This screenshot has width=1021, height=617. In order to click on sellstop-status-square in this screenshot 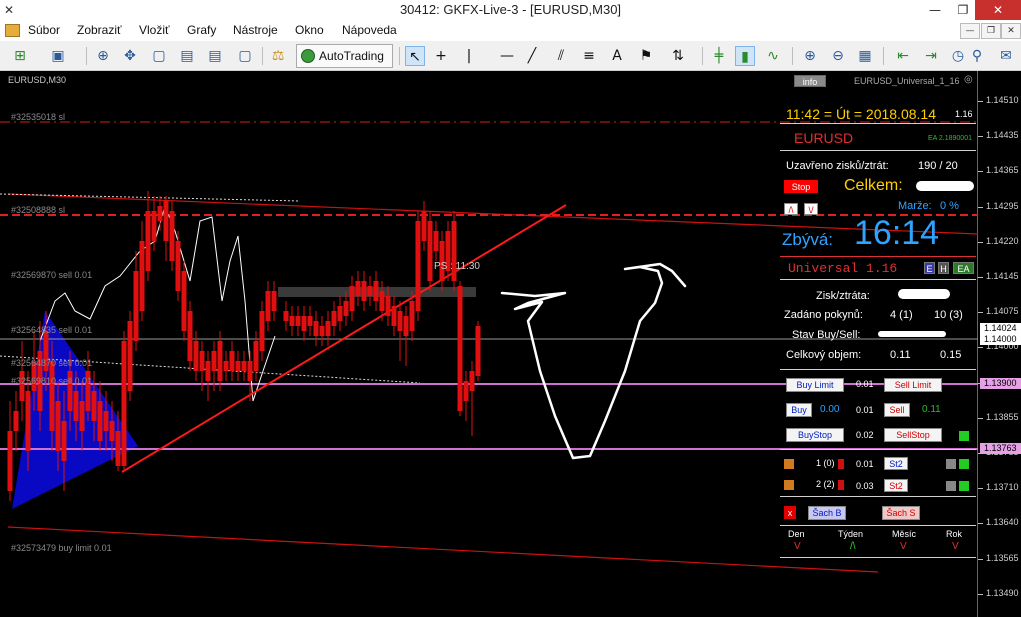, I will do `click(964, 436)`.